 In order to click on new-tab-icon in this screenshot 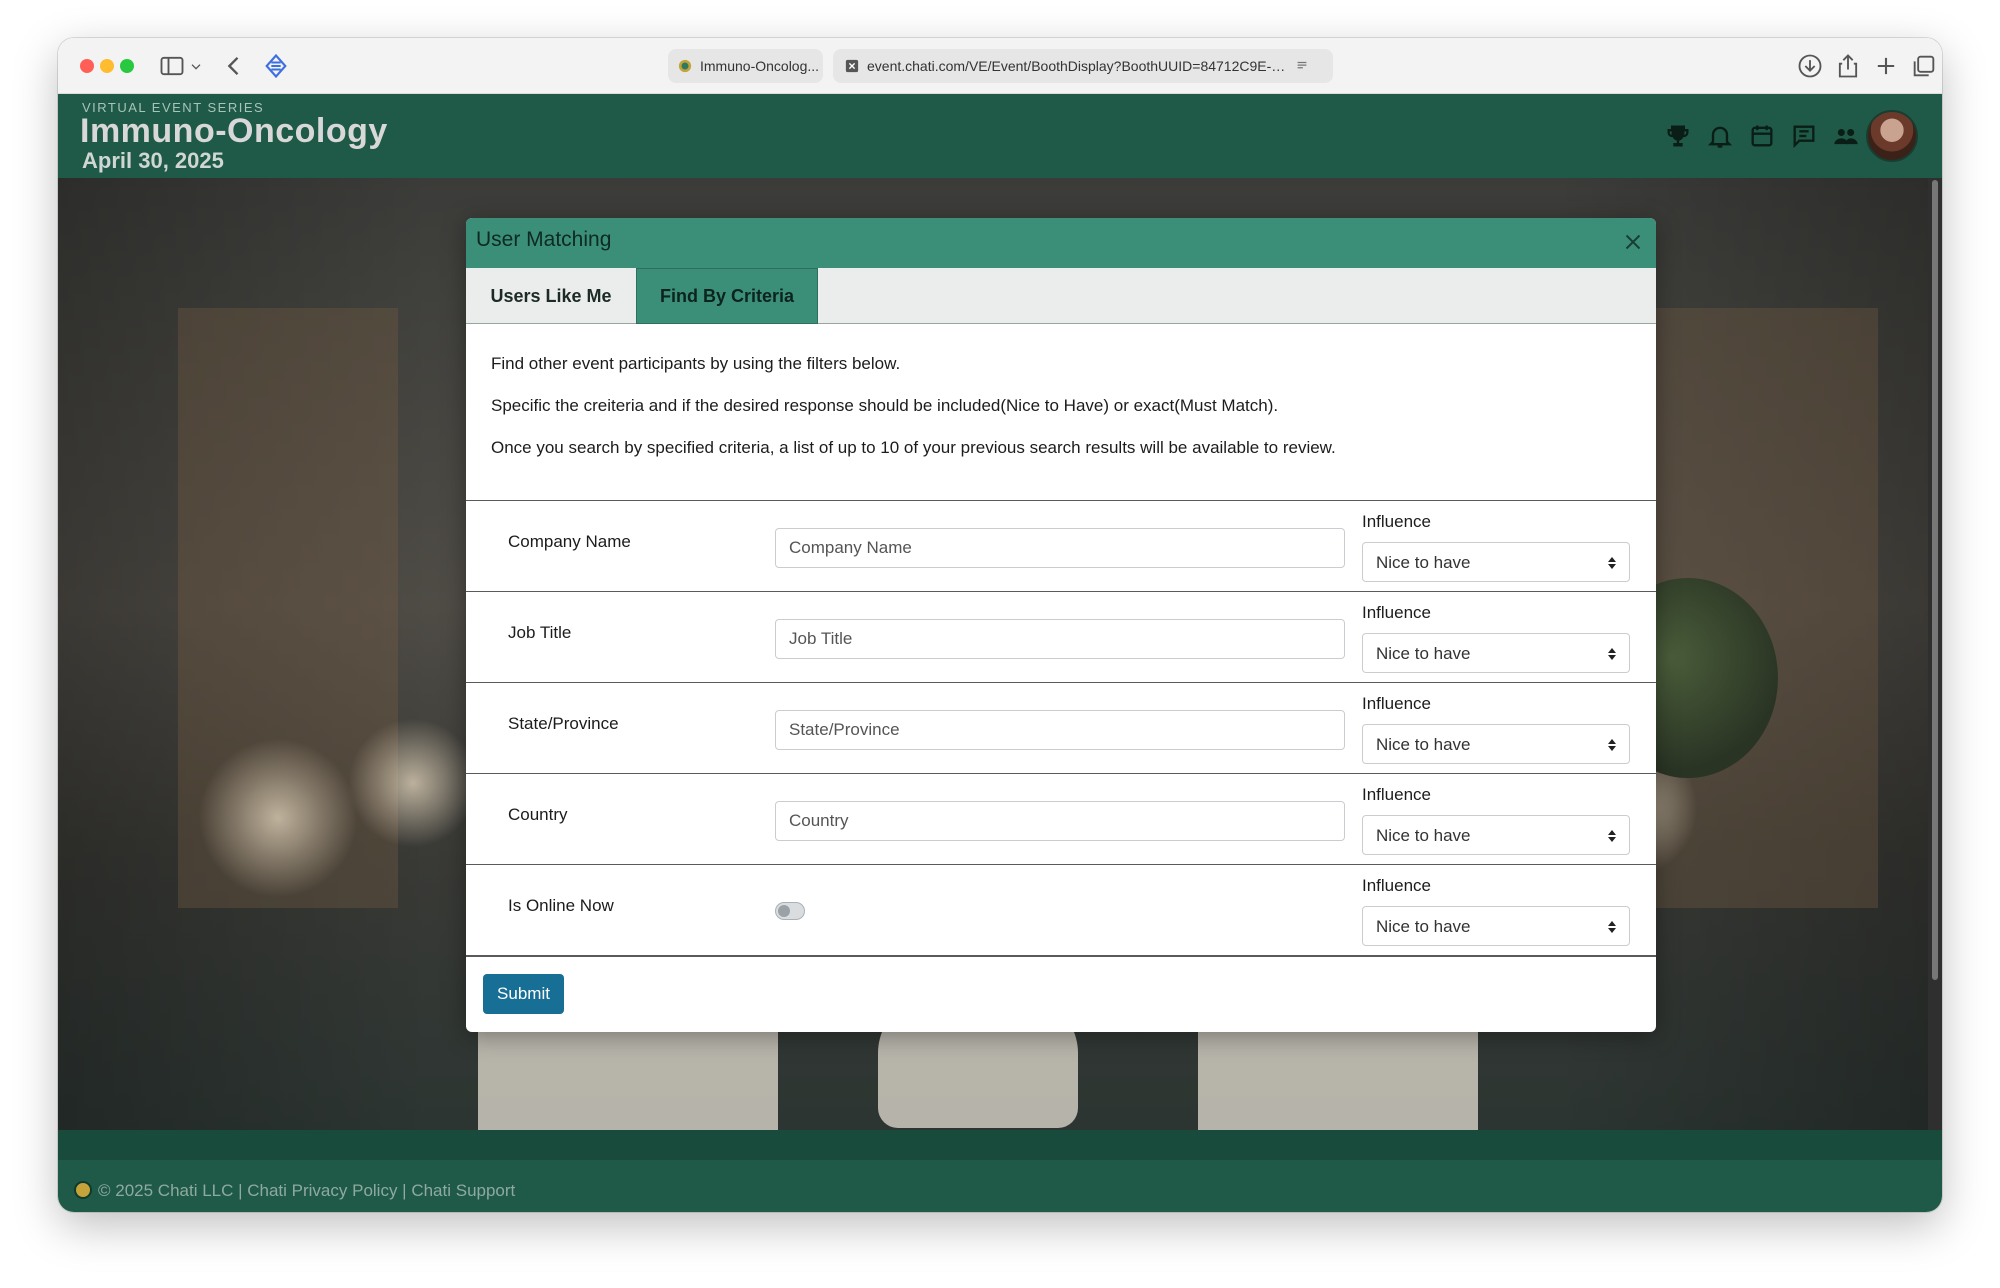, I will do `click(1886, 66)`.